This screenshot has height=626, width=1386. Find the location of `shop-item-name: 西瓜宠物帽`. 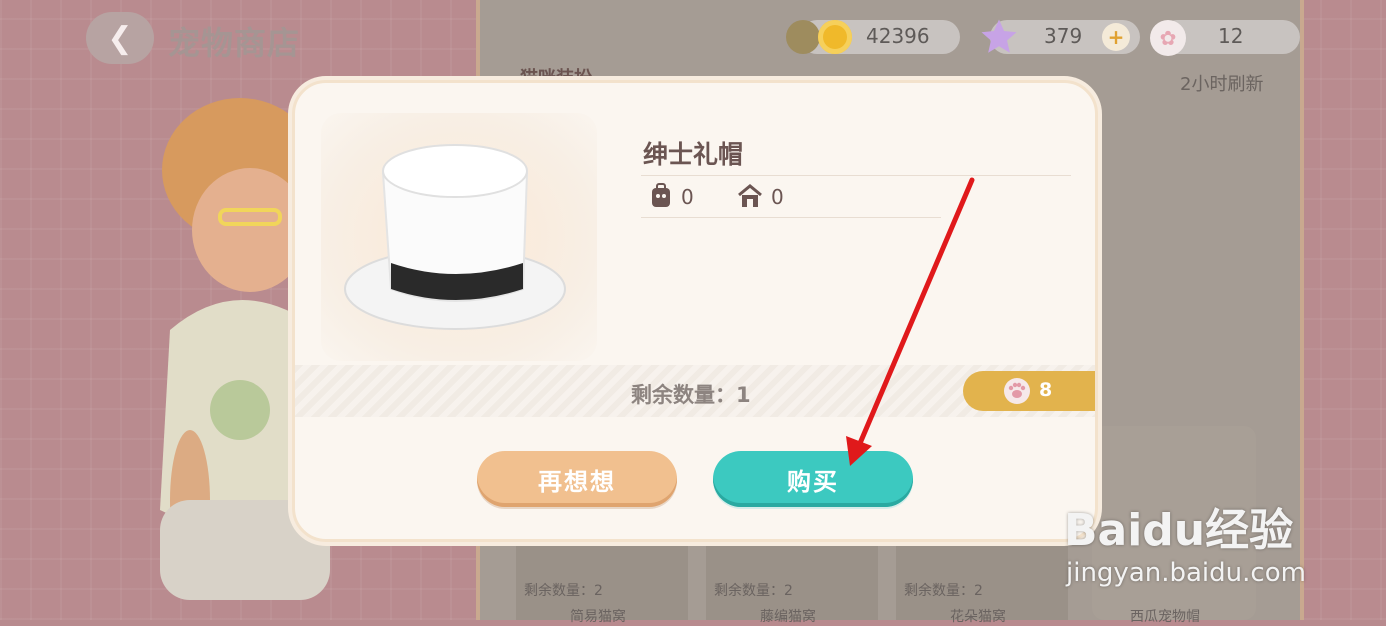

shop-item-name: 西瓜宠物帽 is located at coordinates (1165, 617).